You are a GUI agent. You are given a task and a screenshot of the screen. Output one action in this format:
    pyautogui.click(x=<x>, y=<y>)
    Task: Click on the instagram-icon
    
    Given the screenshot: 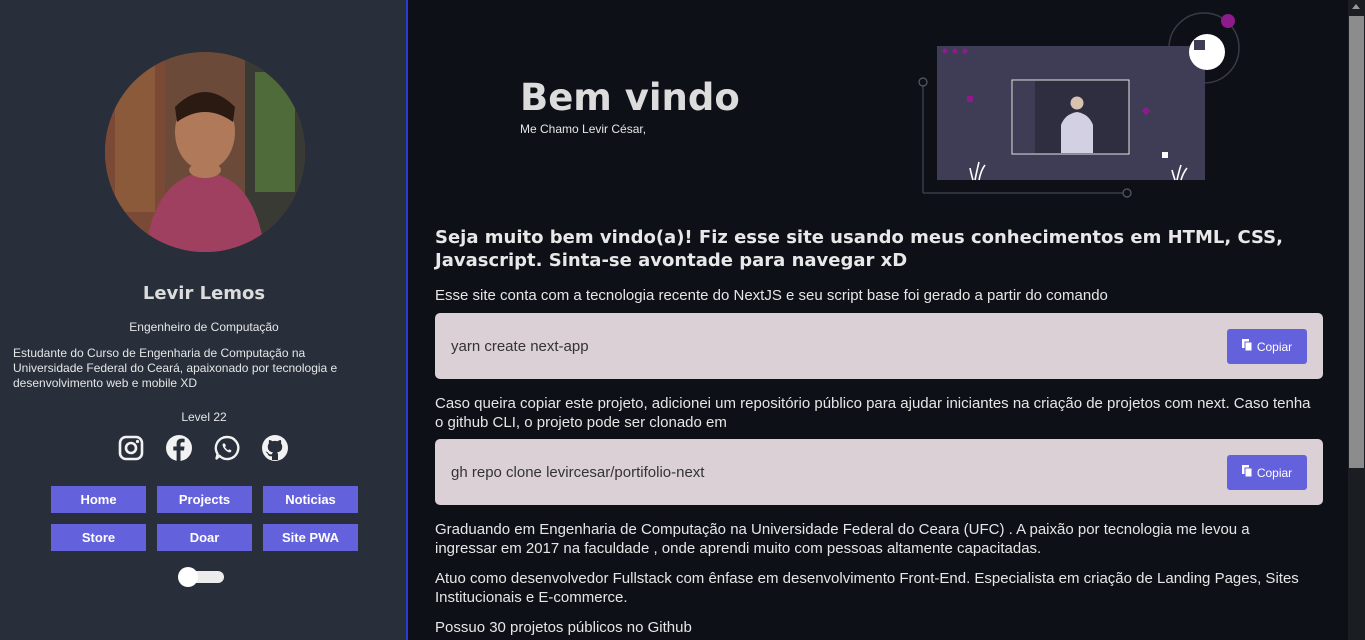 What is the action you would take?
    pyautogui.click(x=131, y=448)
    